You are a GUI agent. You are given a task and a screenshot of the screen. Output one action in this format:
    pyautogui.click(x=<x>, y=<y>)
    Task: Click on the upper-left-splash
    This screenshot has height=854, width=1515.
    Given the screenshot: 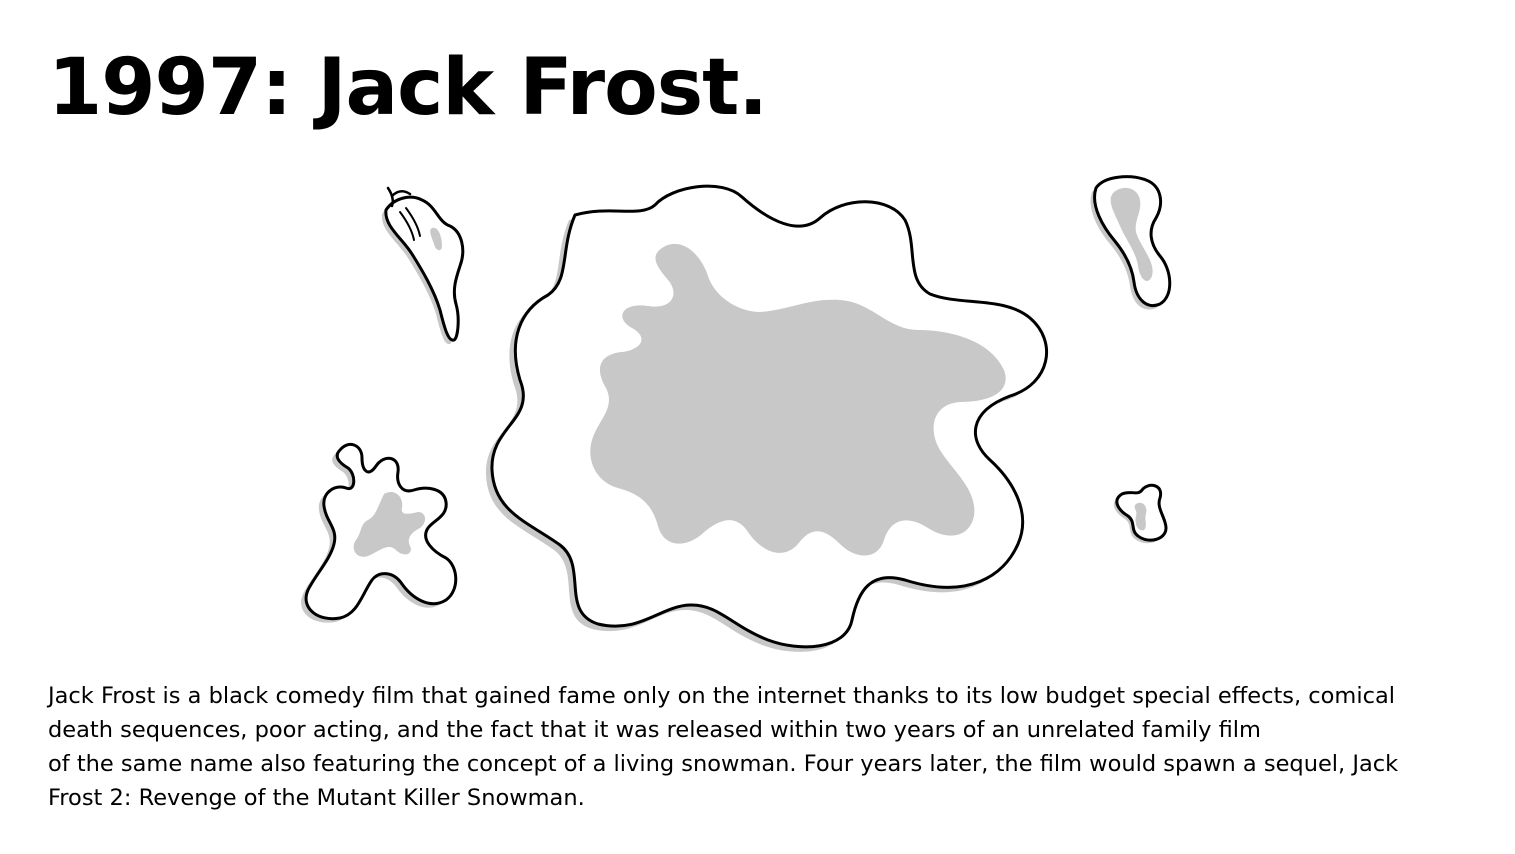 What is the action you would take?
    pyautogui.click(x=423, y=265)
    